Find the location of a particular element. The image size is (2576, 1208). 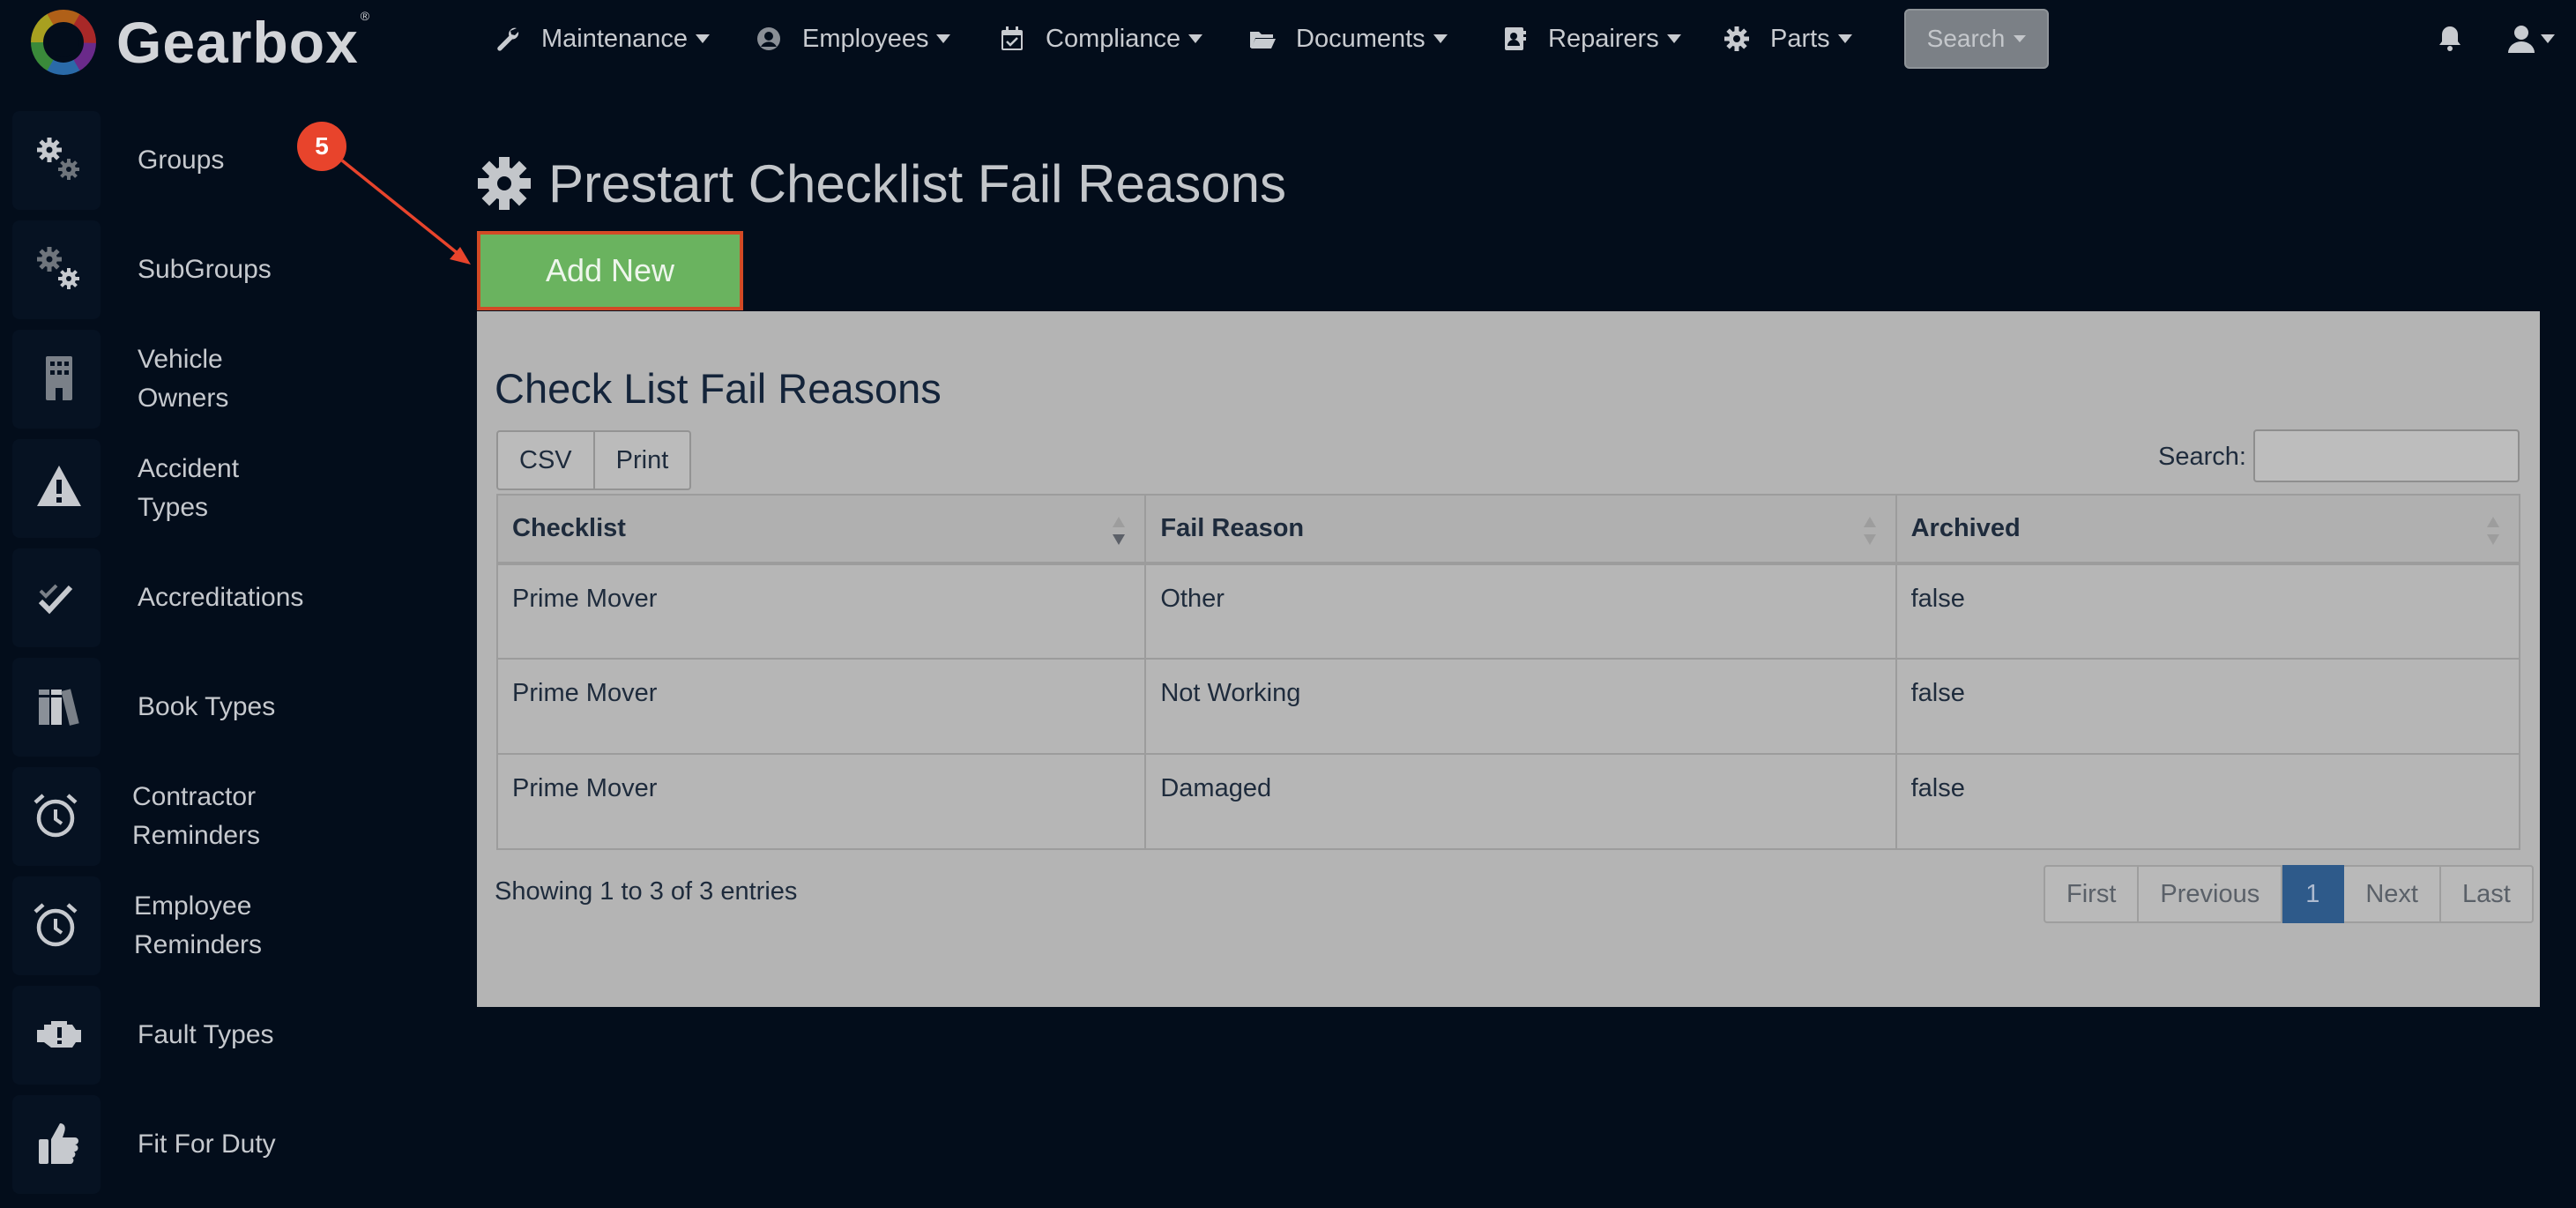

check-icon is located at coordinates (55, 599).